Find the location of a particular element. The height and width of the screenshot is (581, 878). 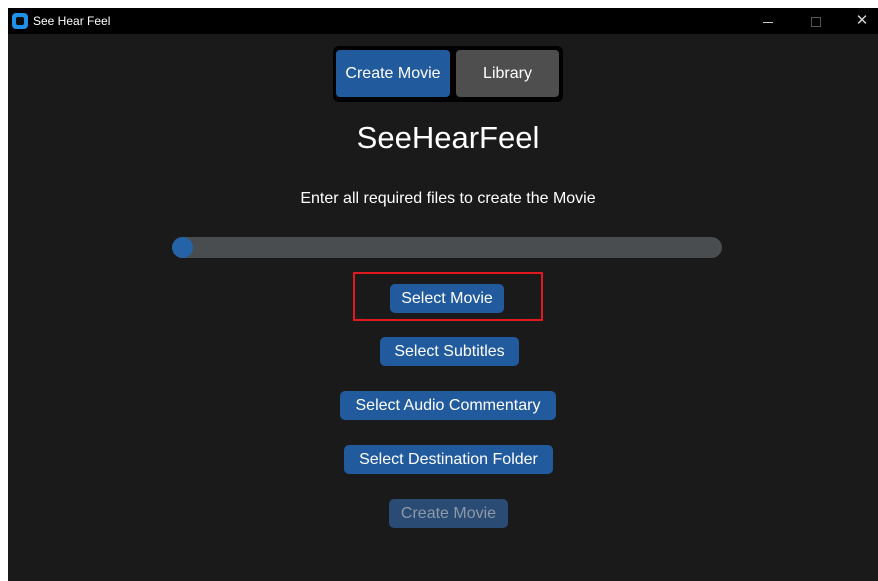

page-title: SeeHearFeel is located at coordinates (448, 137).